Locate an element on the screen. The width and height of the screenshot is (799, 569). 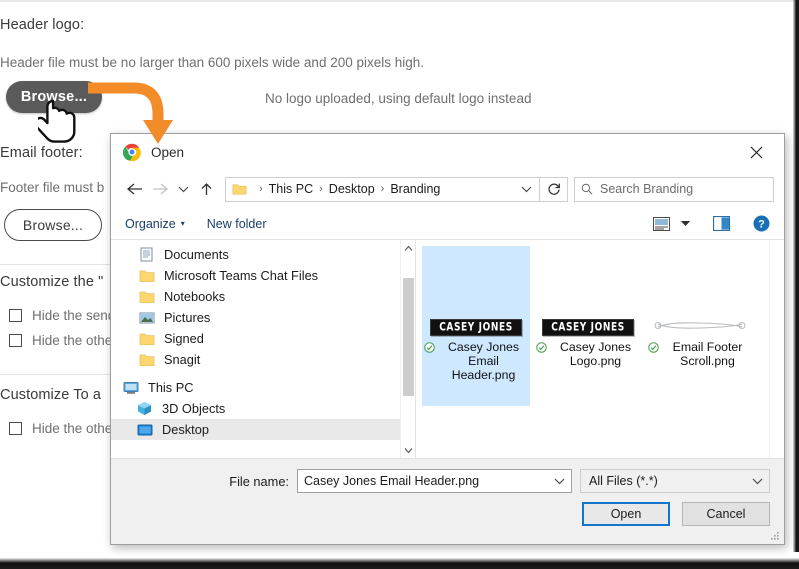
tree-scrollbar is located at coordinates (407, 349).